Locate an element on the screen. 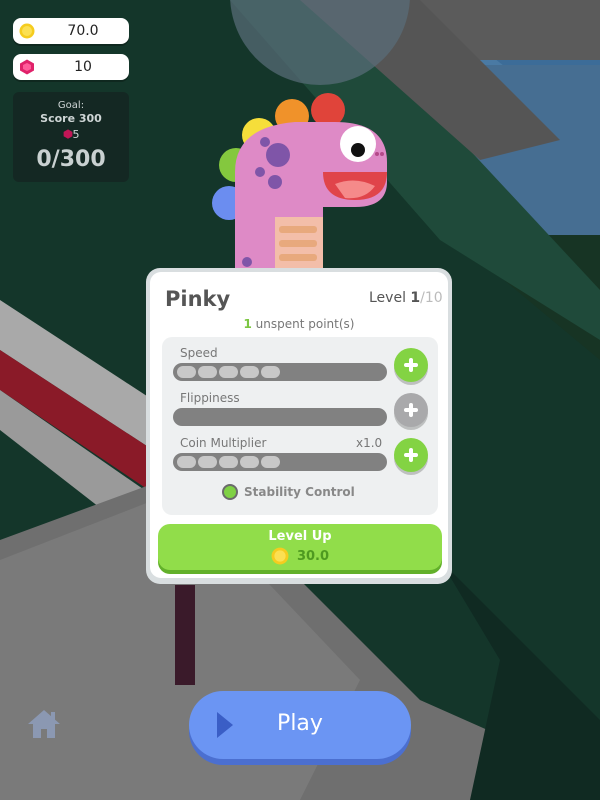 This screenshot has width=600, height=800. level-label: Level is located at coordinates (387, 298).